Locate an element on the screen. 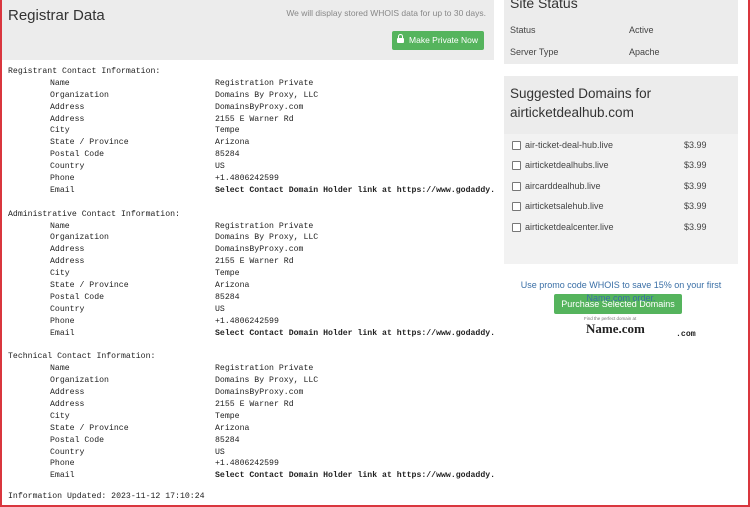 The image size is (750, 507). status-value: Active is located at coordinates (641, 30).